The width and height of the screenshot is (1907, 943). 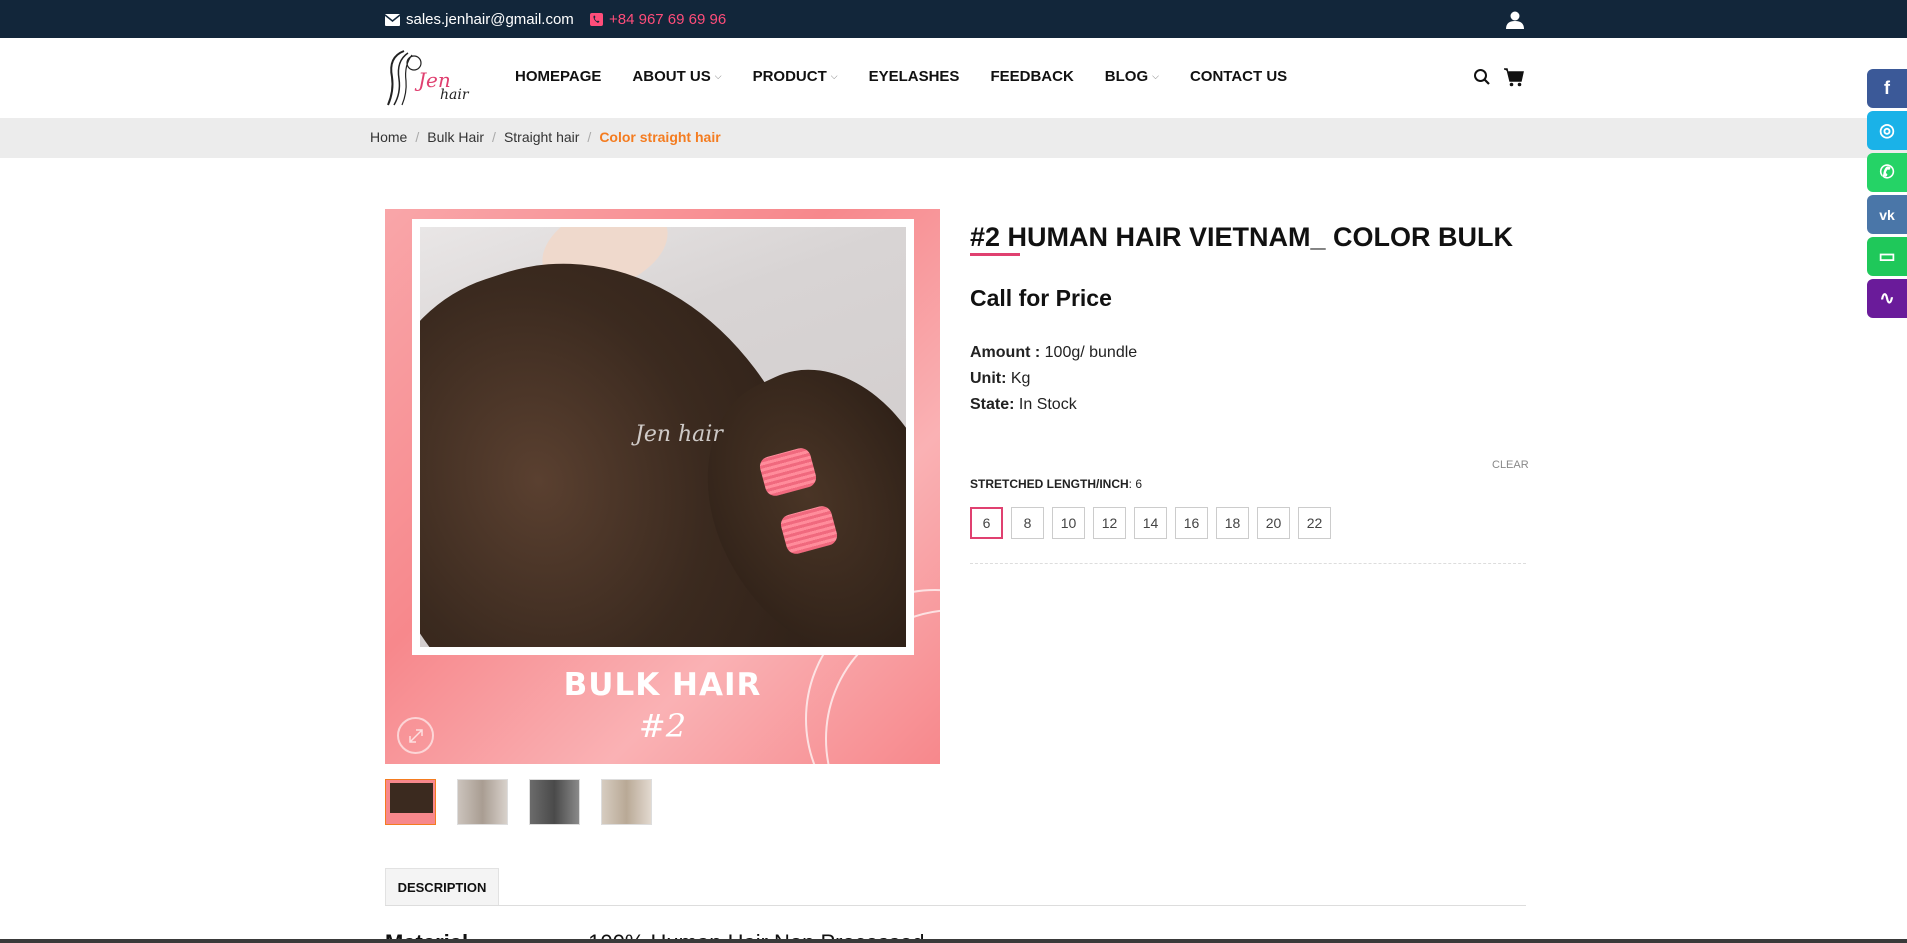 I want to click on breadcrumb-bulk-hair: Bulk Hair, so click(x=455, y=137).